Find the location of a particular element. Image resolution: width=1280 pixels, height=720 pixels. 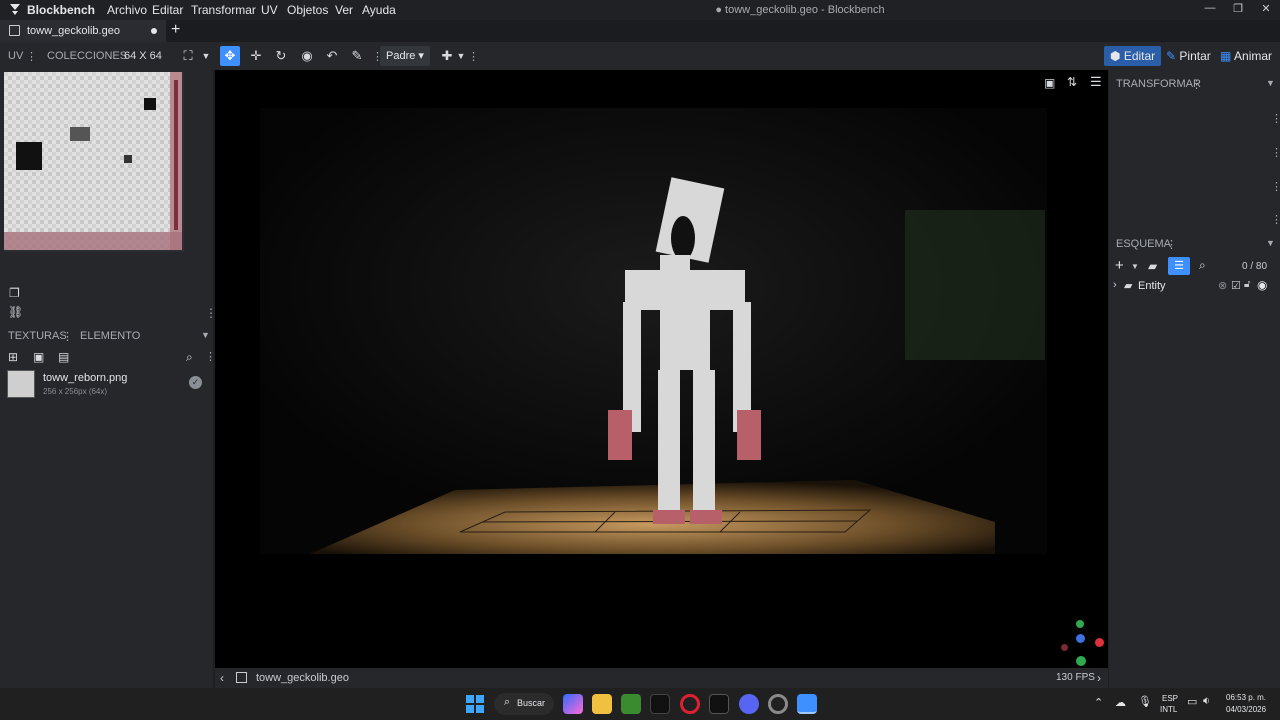

mode-animate-button: ▦ Animar is located at coordinates (1246, 56).